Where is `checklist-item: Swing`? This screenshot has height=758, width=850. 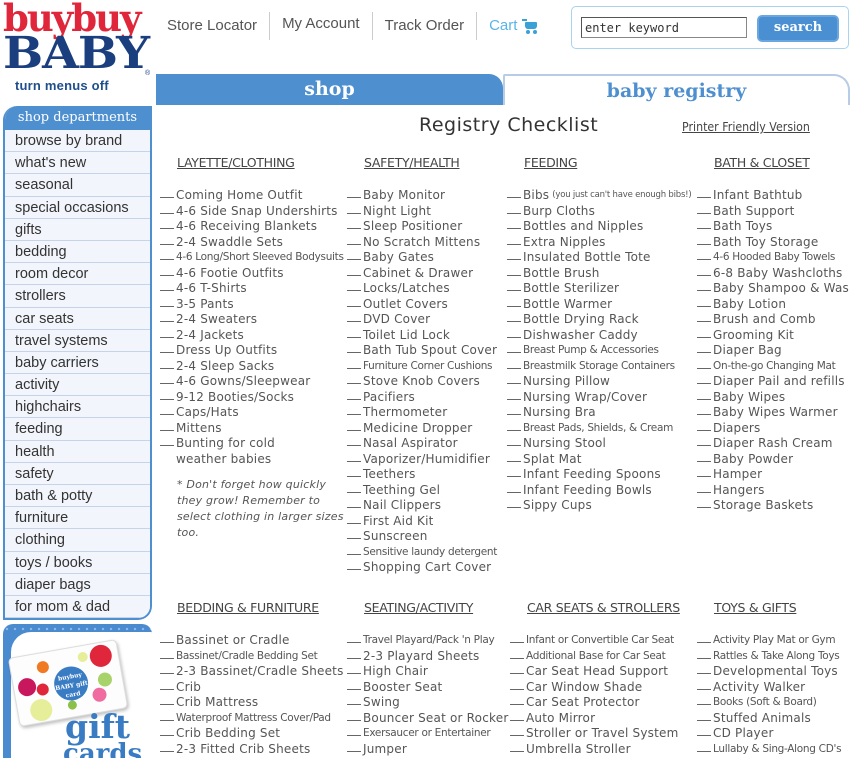 checklist-item: Swing is located at coordinates (427, 703).